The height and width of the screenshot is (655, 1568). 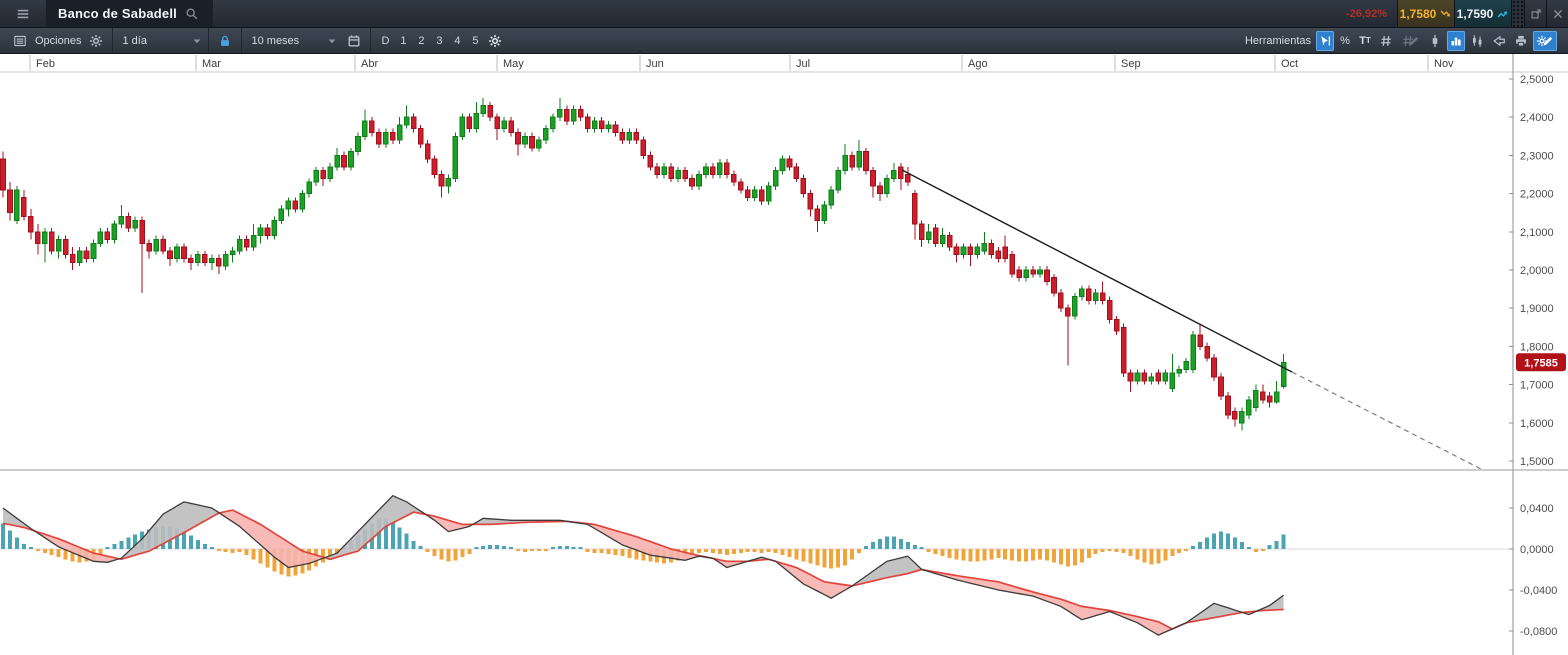 What do you see at coordinates (192, 14) in the screenshot?
I see `search-icon` at bounding box center [192, 14].